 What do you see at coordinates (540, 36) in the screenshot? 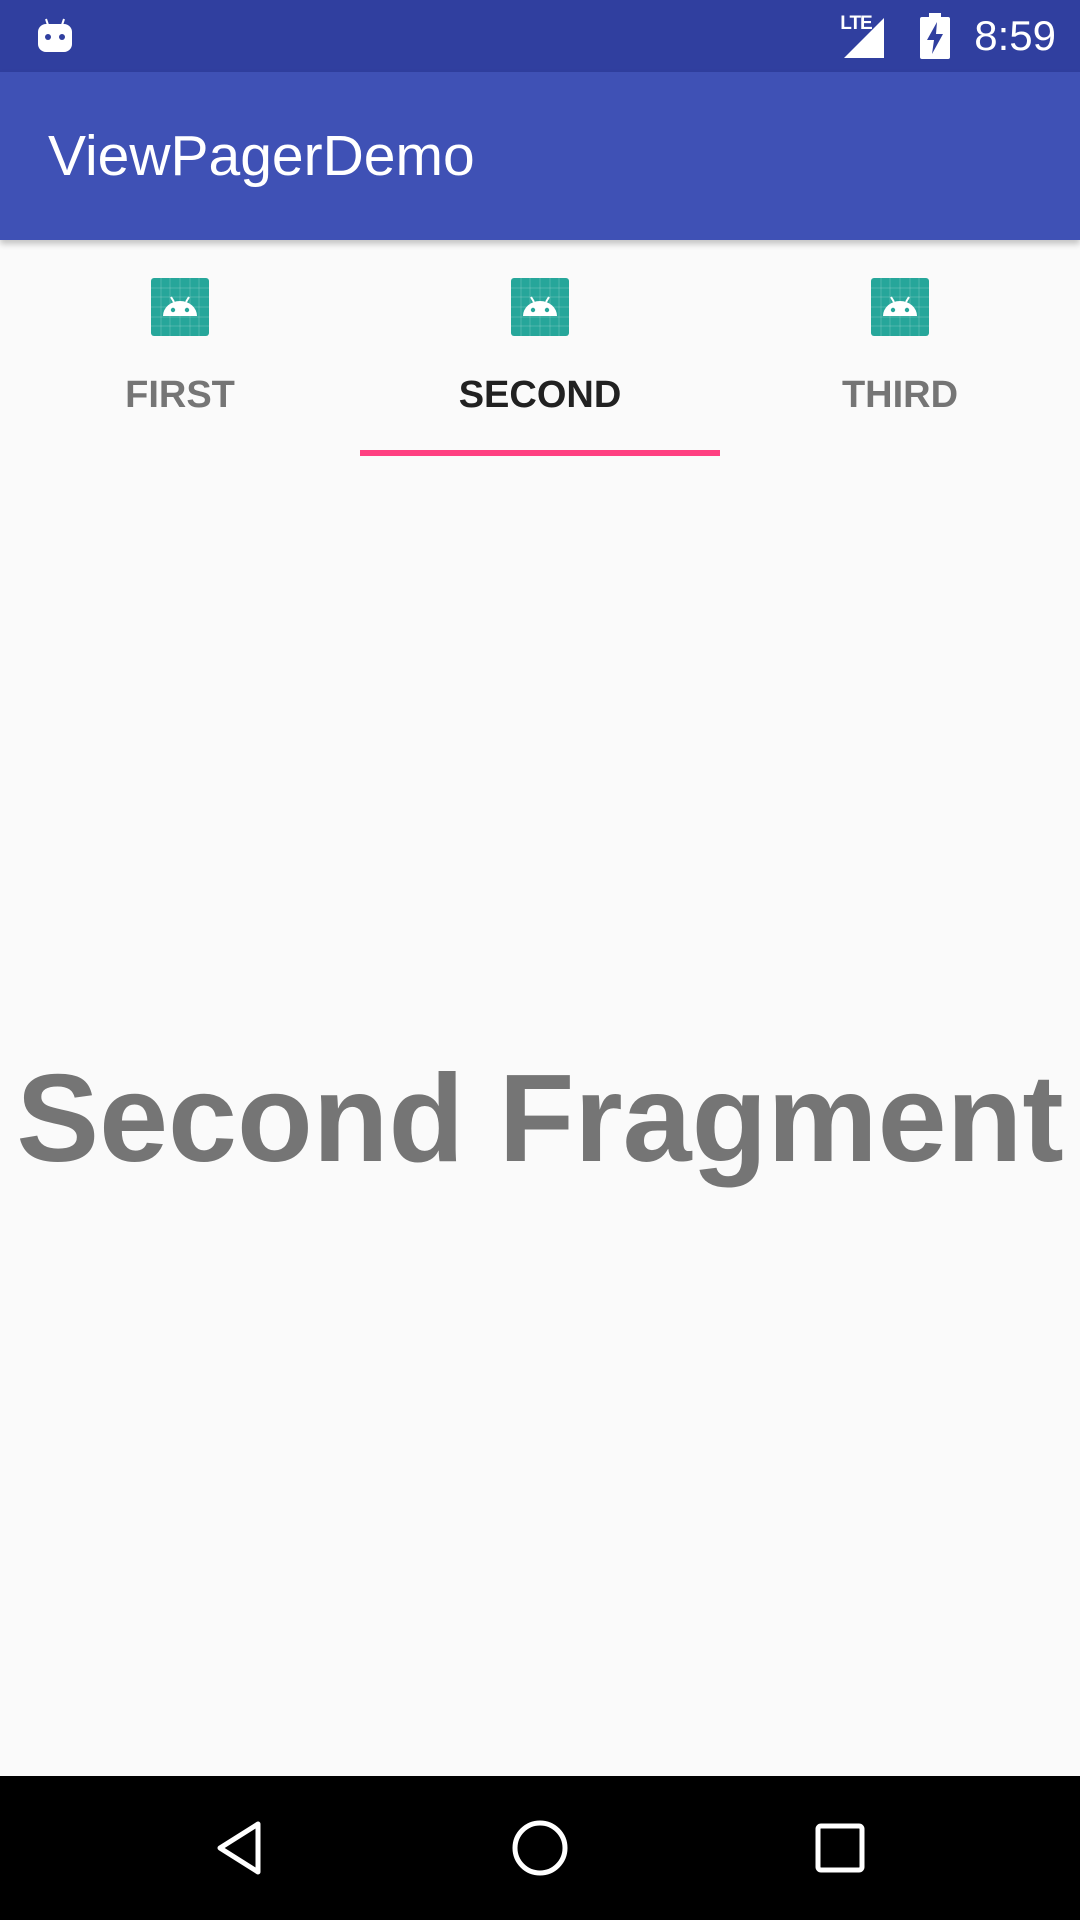
I see `status-bar: LTE 8:59` at bounding box center [540, 36].